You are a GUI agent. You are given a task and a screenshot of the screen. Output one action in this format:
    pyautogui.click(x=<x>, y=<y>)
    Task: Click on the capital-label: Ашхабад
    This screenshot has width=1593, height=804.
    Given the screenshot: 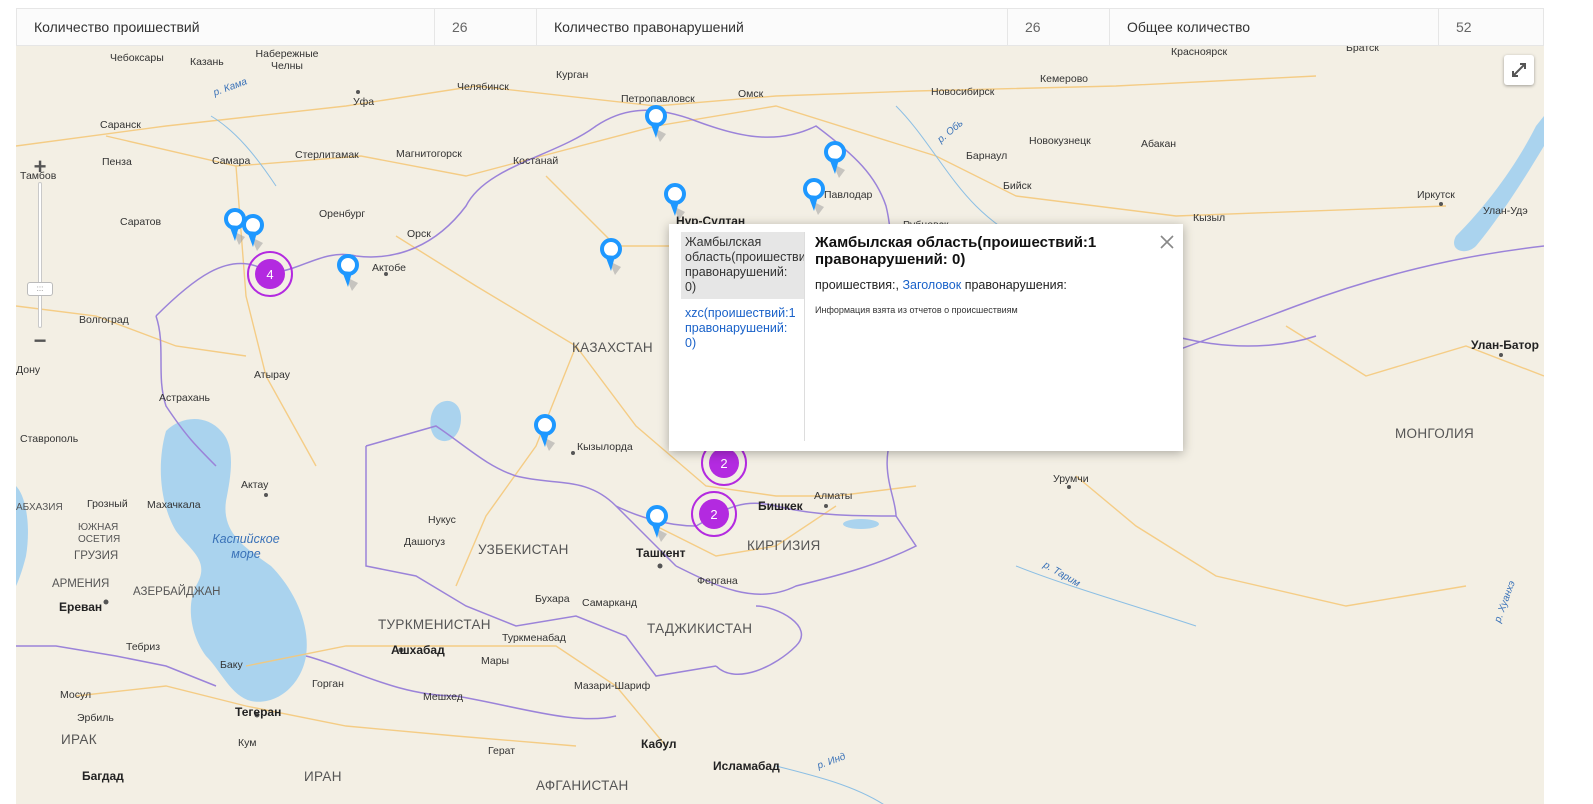 What is the action you would take?
    pyautogui.click(x=418, y=650)
    